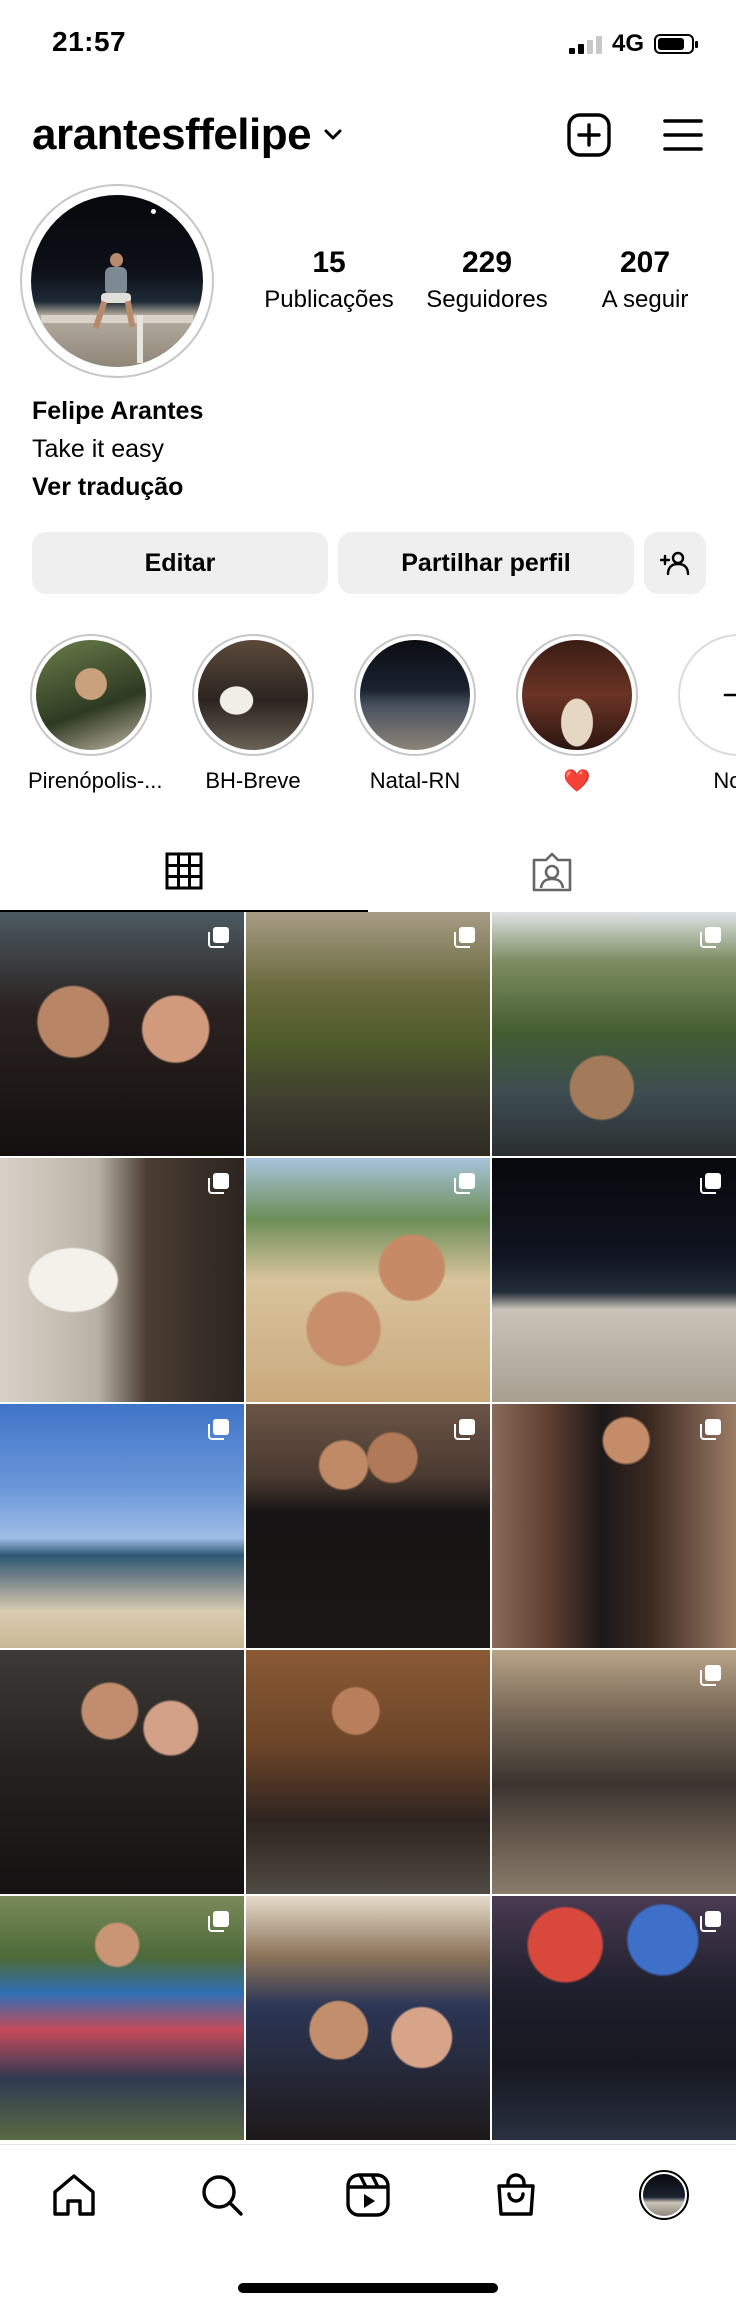 This screenshot has height=2309, width=736. I want to click on highlight-new: Novo, so click(706, 714).